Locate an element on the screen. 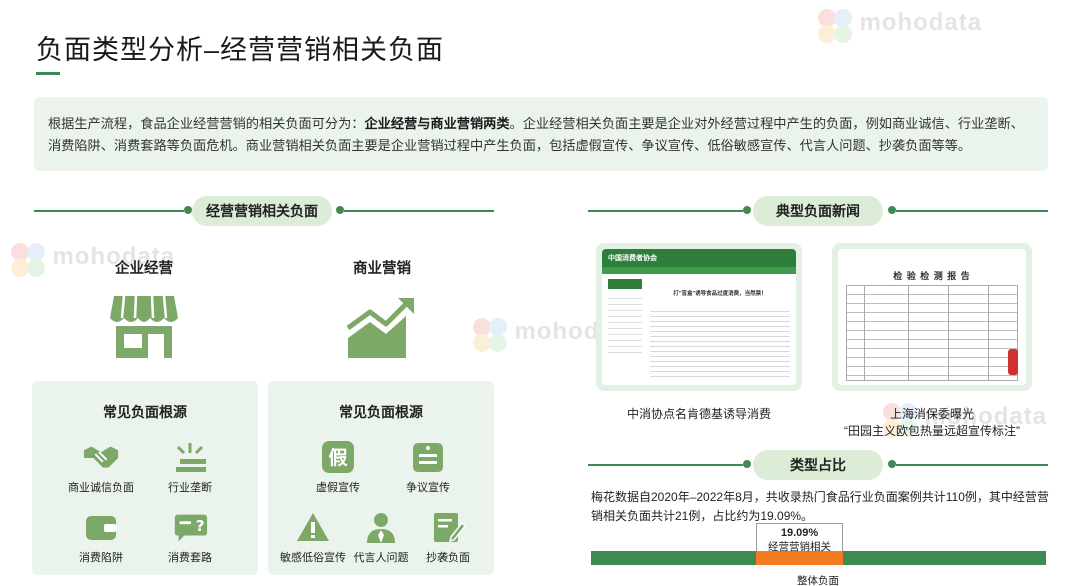  news-screenshot: 中国消费者协会 打"盲盒"诱导食品过度消费，当然禁！ is located at coordinates (699, 317).